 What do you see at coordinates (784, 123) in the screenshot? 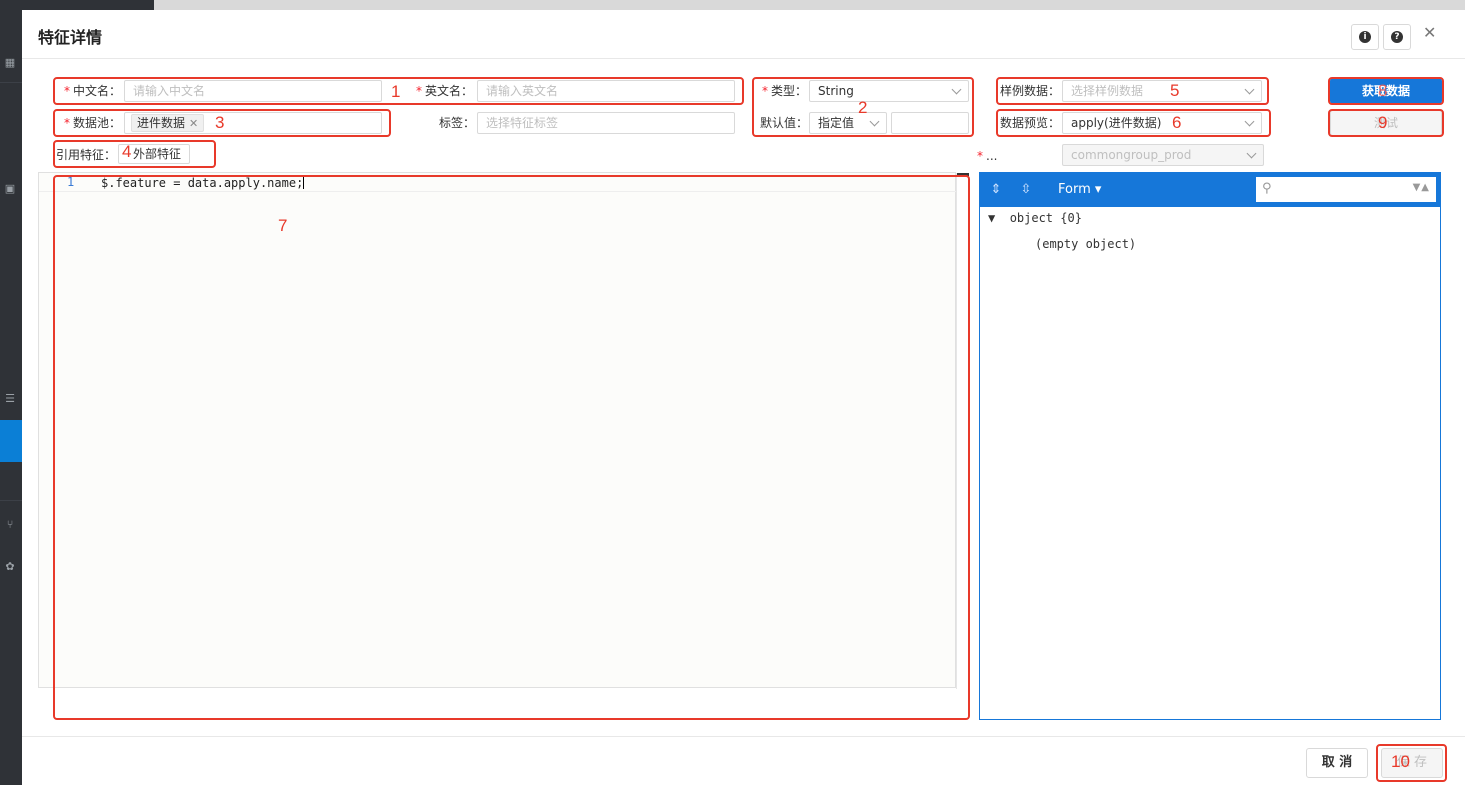
I see `default-value-label: 默认值：` at bounding box center [784, 123].